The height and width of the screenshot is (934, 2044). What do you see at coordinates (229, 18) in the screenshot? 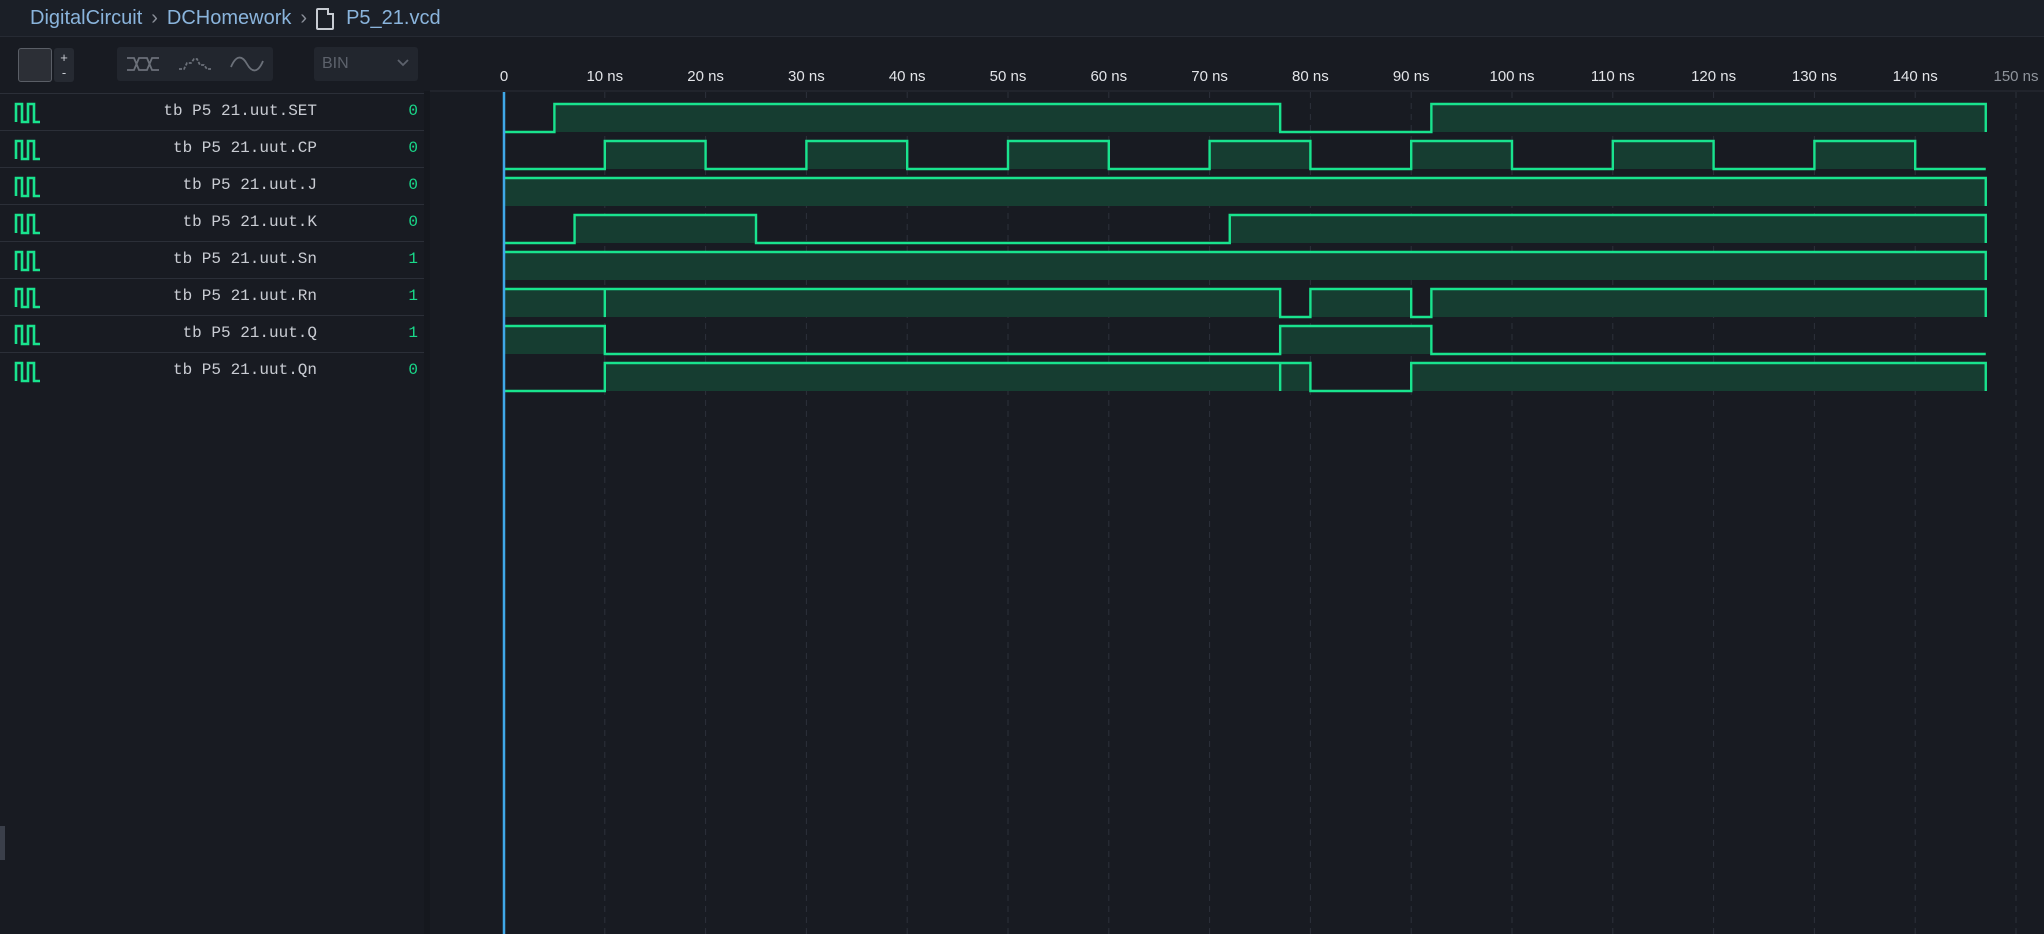
I see `breadcrumb-item-dchomework: DCHomework` at bounding box center [229, 18].